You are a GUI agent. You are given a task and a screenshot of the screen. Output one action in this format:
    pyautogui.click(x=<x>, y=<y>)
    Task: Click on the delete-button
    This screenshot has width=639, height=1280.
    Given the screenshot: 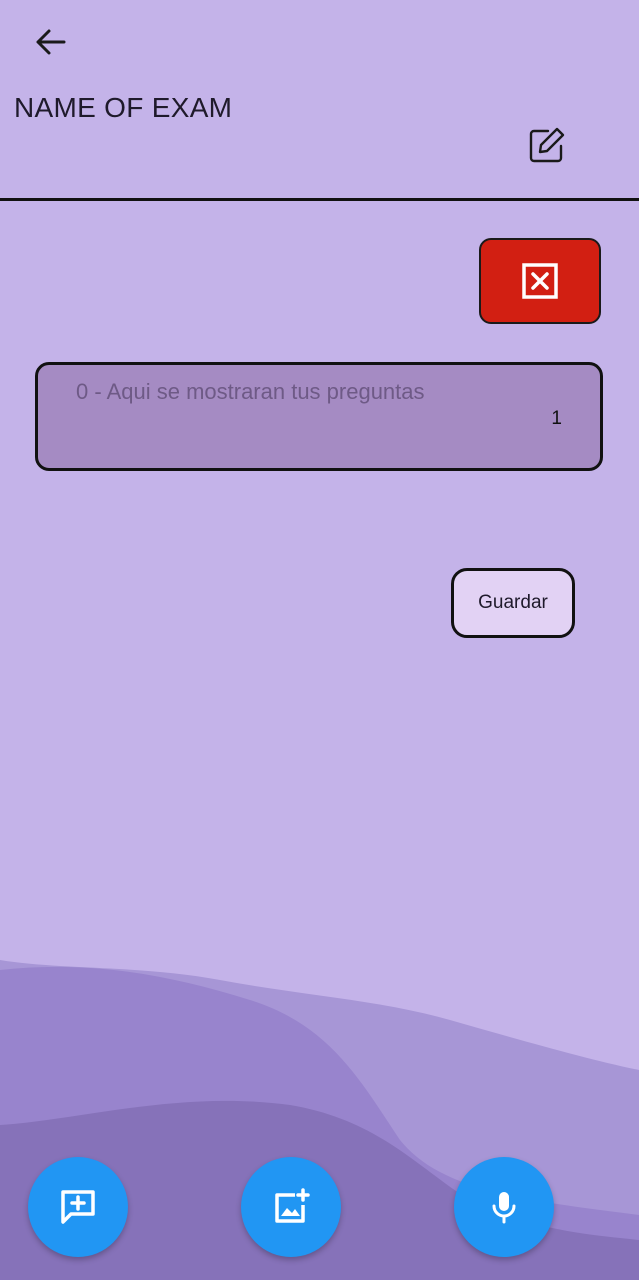 What is the action you would take?
    pyautogui.click(x=540, y=281)
    